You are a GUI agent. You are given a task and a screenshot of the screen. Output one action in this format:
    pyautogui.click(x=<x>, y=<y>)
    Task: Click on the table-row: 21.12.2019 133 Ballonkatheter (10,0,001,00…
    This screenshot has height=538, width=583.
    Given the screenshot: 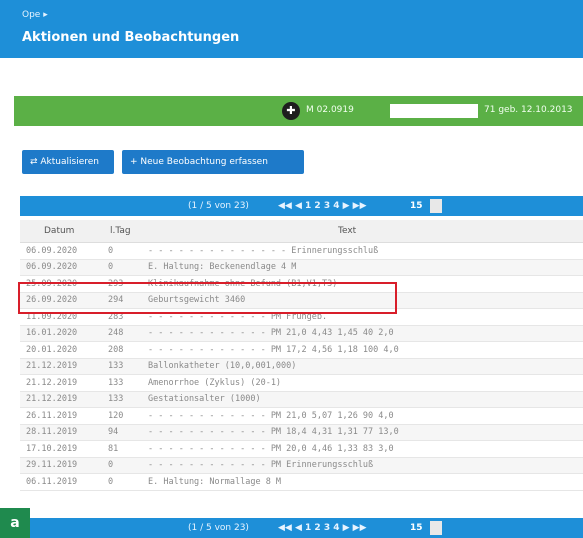 What is the action you would take?
    pyautogui.click(x=301, y=366)
    